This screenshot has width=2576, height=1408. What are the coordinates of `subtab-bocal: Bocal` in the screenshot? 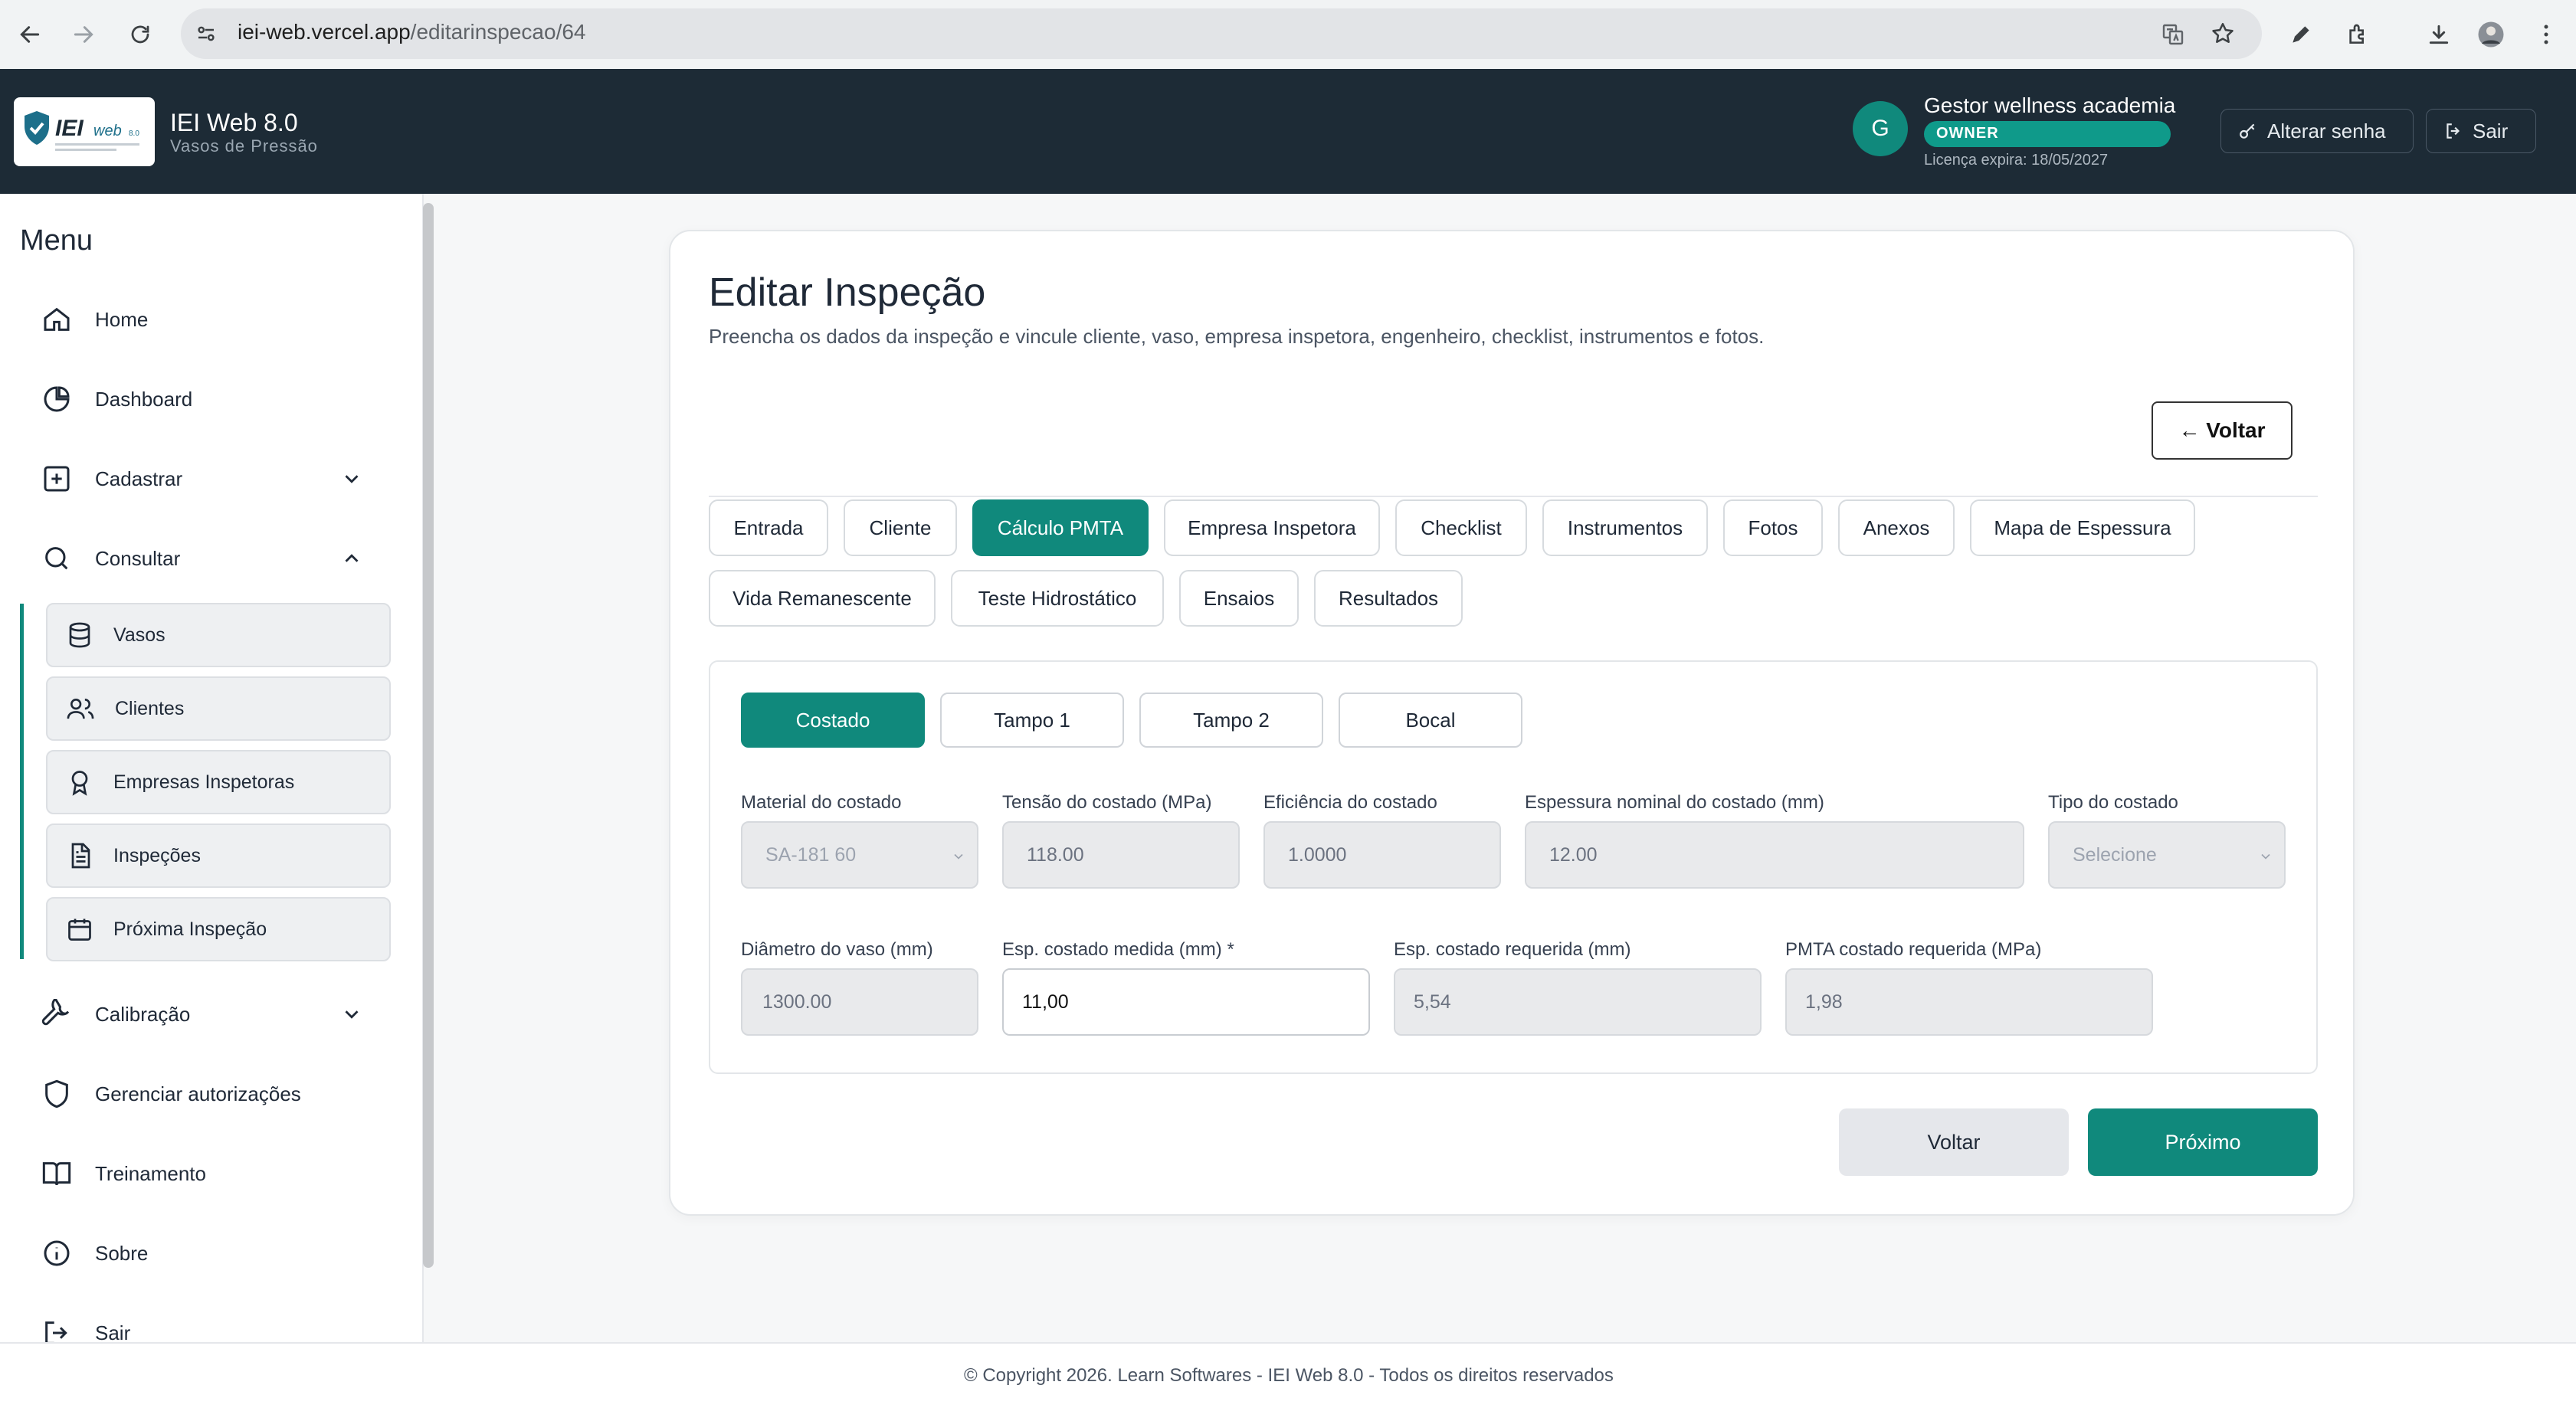 It's located at (1431, 720).